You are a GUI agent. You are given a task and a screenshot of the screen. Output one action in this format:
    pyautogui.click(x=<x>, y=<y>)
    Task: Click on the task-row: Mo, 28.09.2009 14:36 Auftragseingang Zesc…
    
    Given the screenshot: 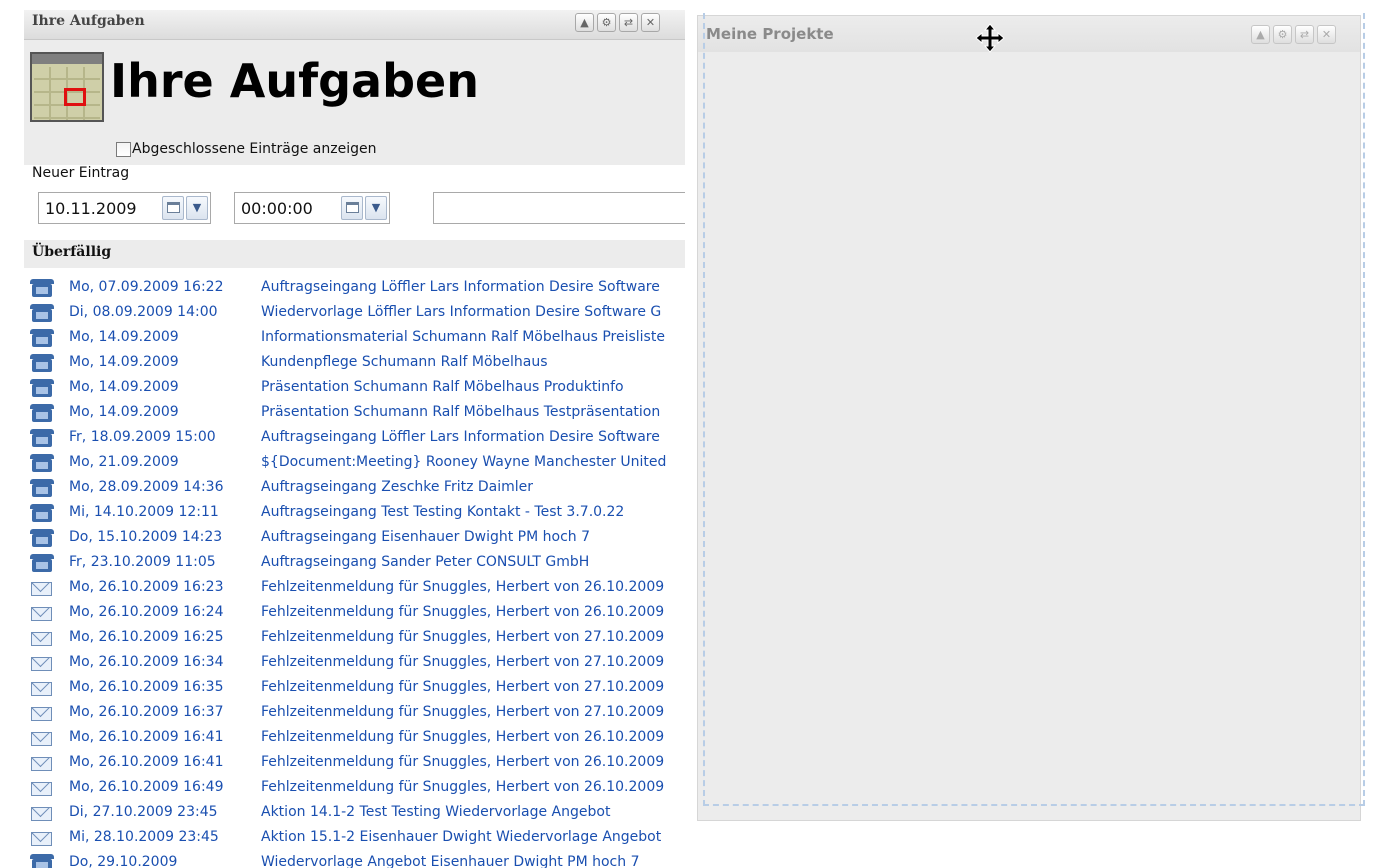 What is the action you would take?
    pyautogui.click(x=354, y=488)
    